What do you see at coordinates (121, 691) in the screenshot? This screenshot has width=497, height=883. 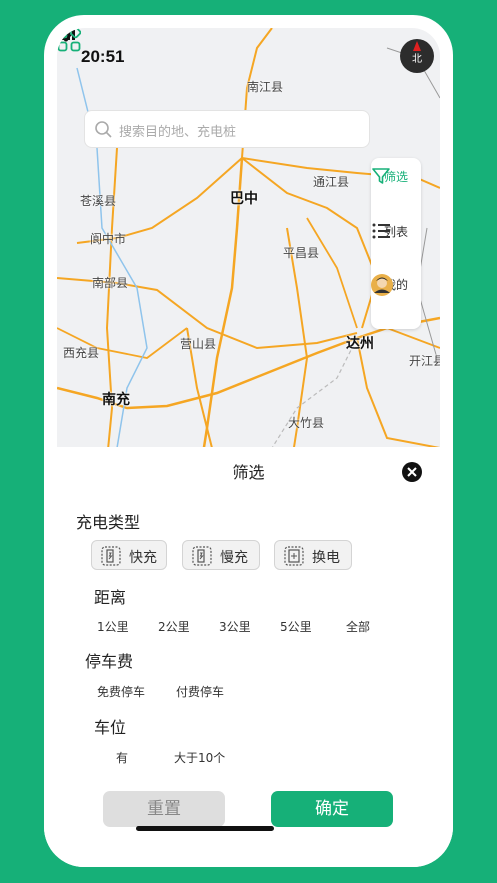 I see `option-free-parking: 免费停车` at bounding box center [121, 691].